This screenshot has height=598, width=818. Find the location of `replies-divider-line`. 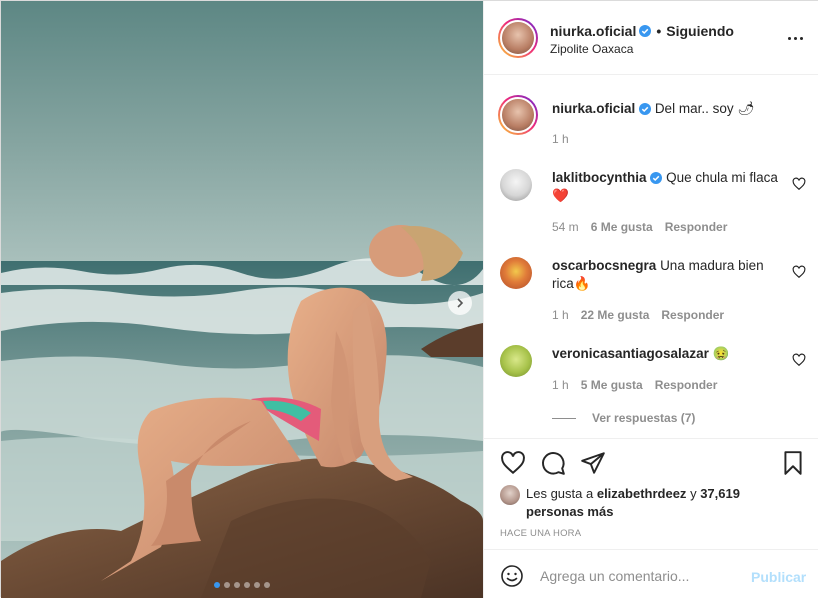

replies-divider-line is located at coordinates (564, 418).